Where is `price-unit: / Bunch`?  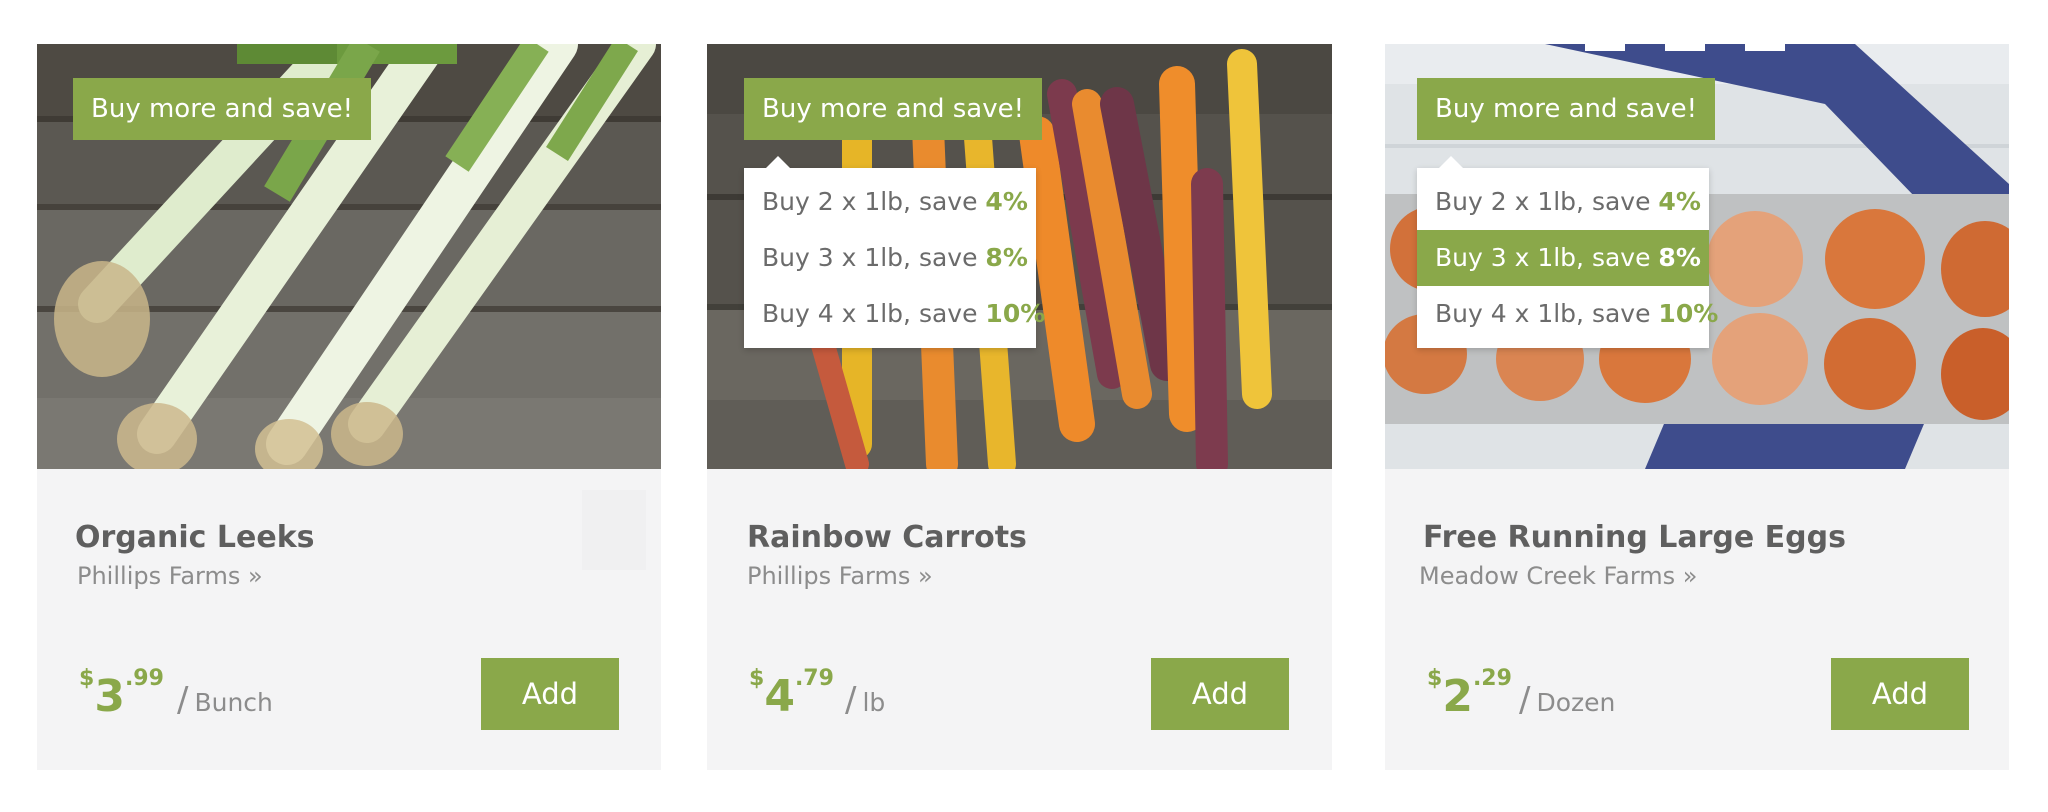 price-unit: / Bunch is located at coordinates (225, 700).